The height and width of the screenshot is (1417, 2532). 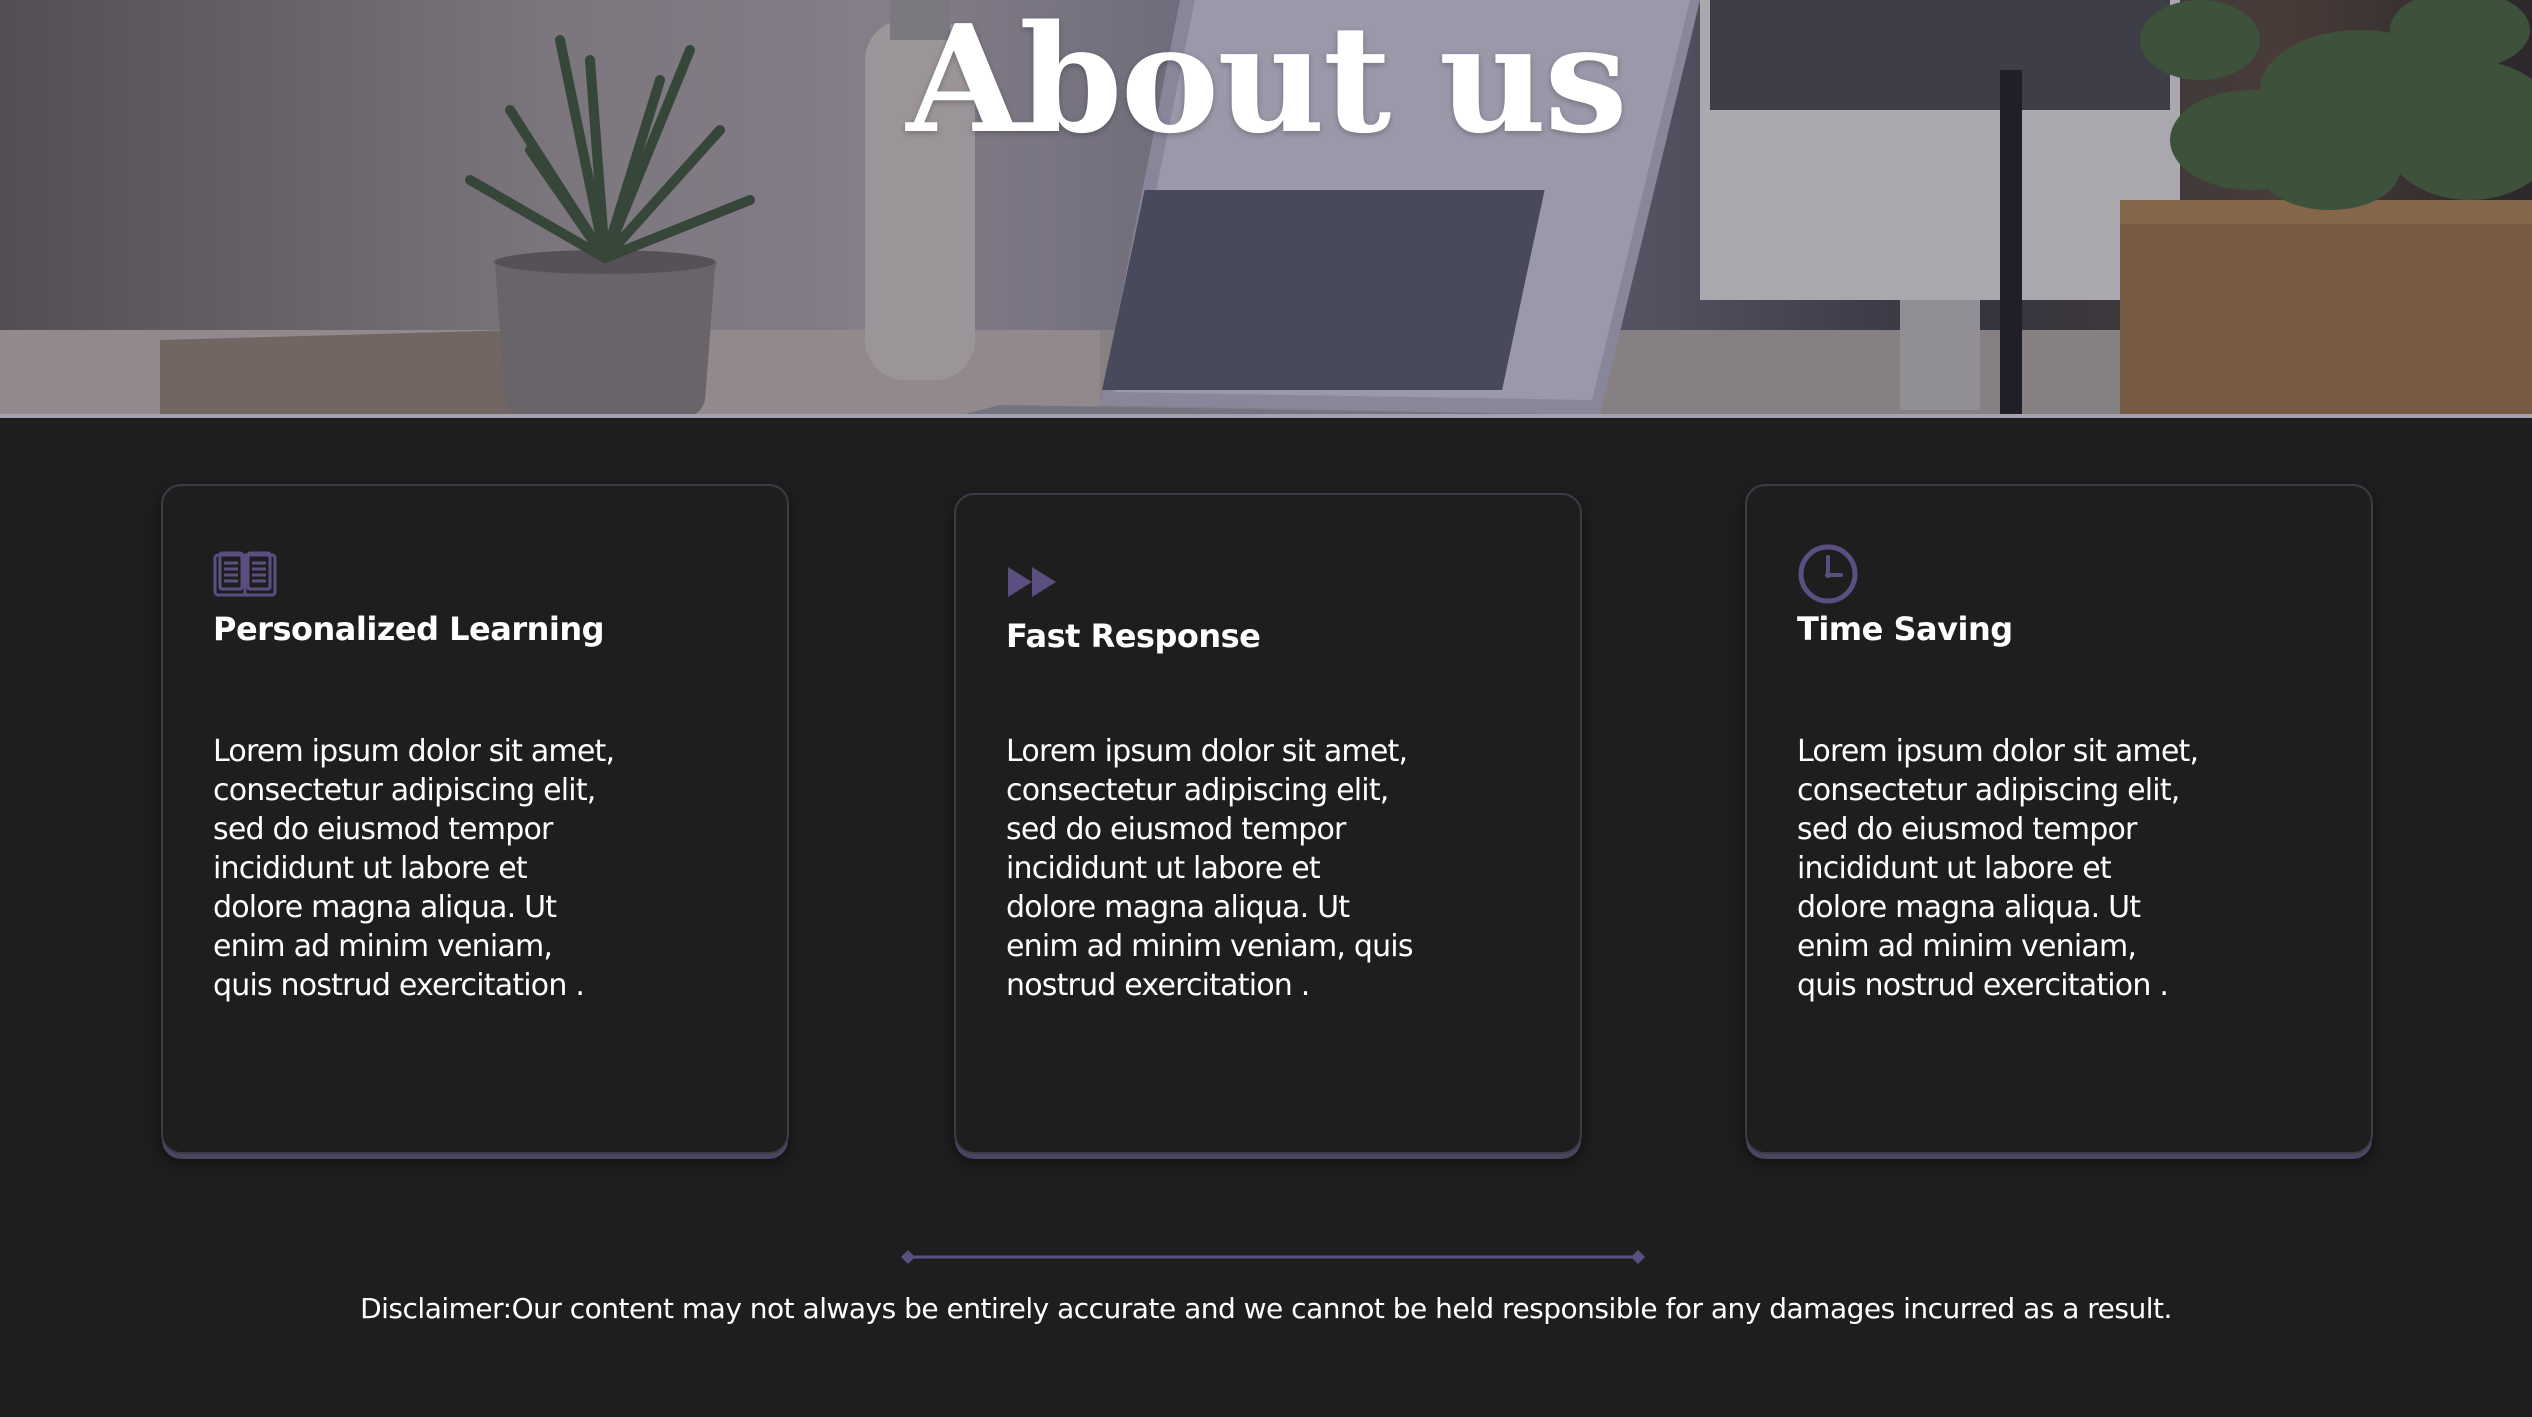 I want to click on page-title: About us, so click(x=1266, y=83).